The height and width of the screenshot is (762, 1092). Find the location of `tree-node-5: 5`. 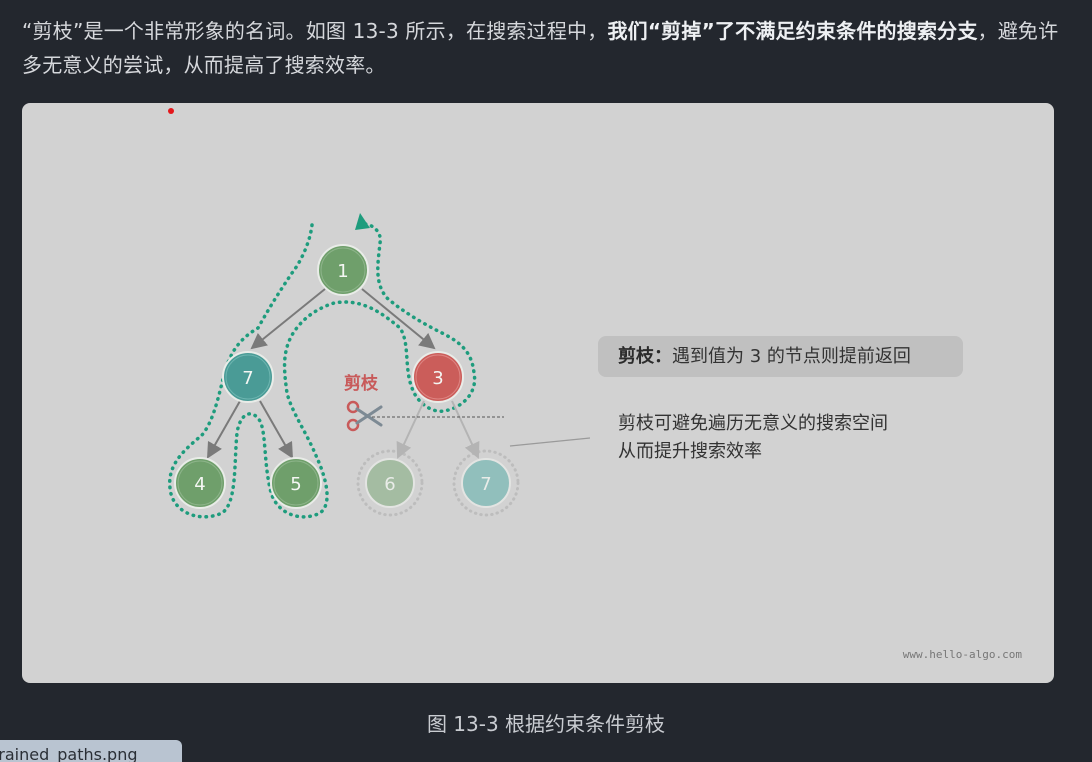

tree-node-5: 5 is located at coordinates (296, 483).